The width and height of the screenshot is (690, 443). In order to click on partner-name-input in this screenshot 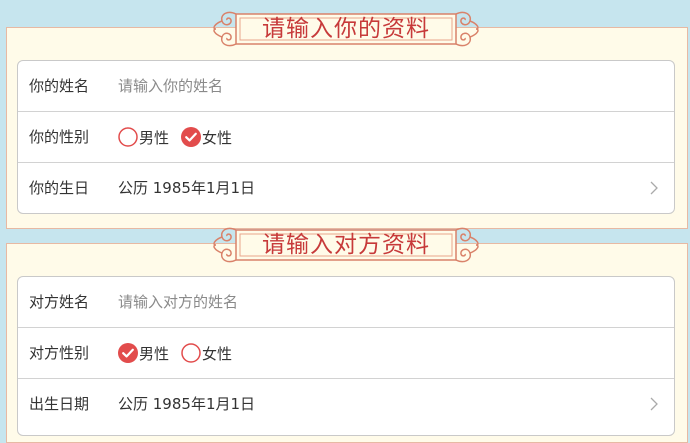, I will do `click(318, 302)`.